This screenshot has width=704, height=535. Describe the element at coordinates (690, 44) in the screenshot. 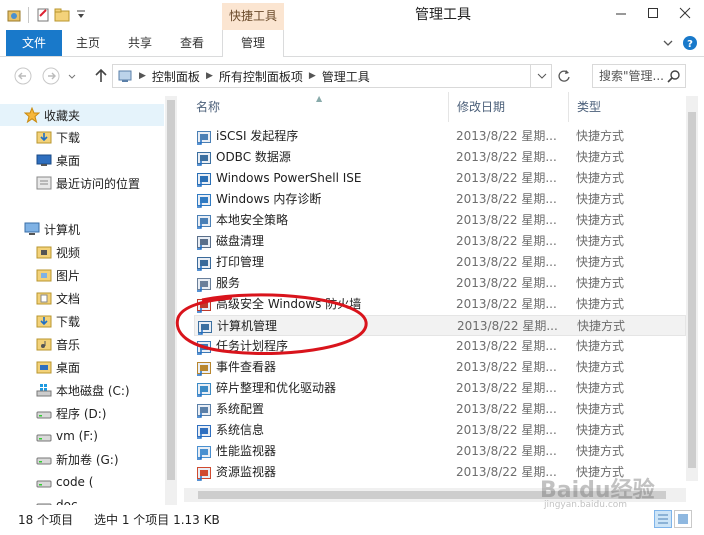

I see `help-icon: ?` at that location.